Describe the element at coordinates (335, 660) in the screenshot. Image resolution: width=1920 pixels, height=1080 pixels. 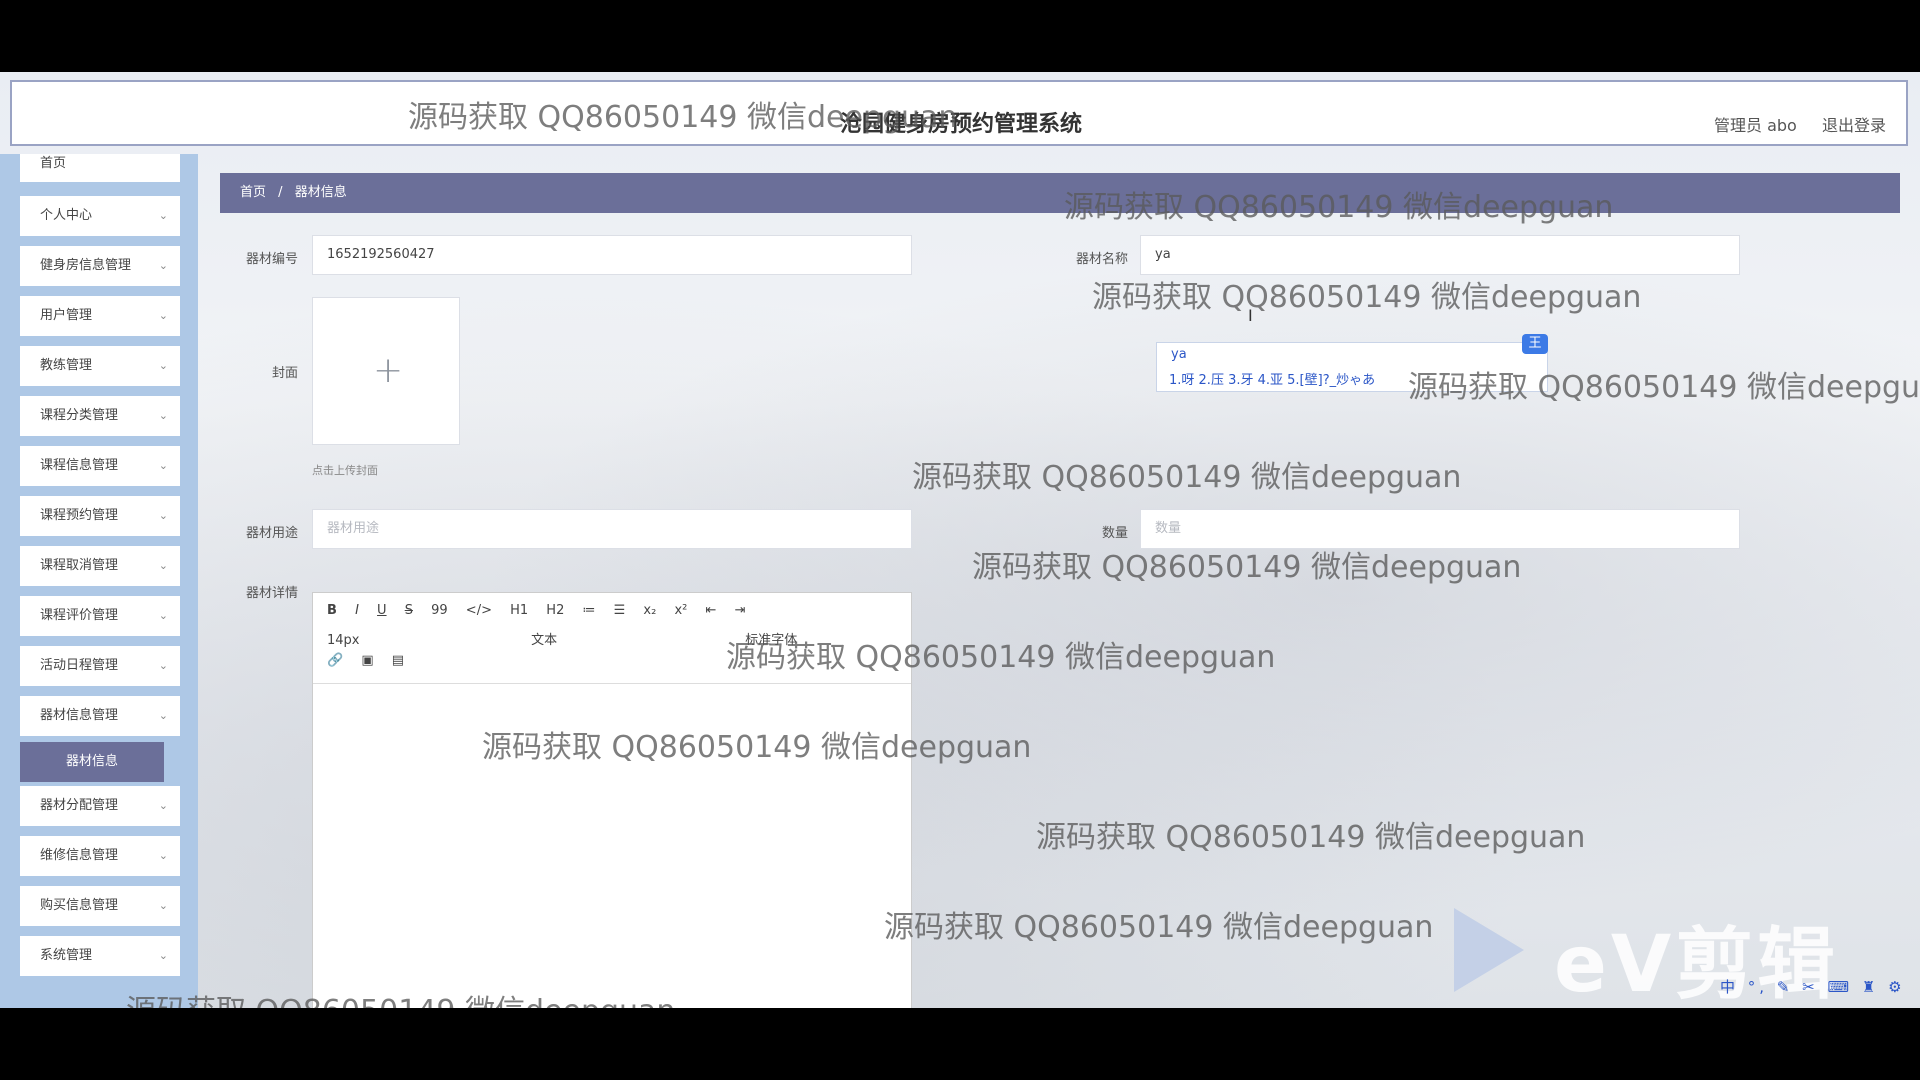
I see `link-icon: 🔗` at that location.